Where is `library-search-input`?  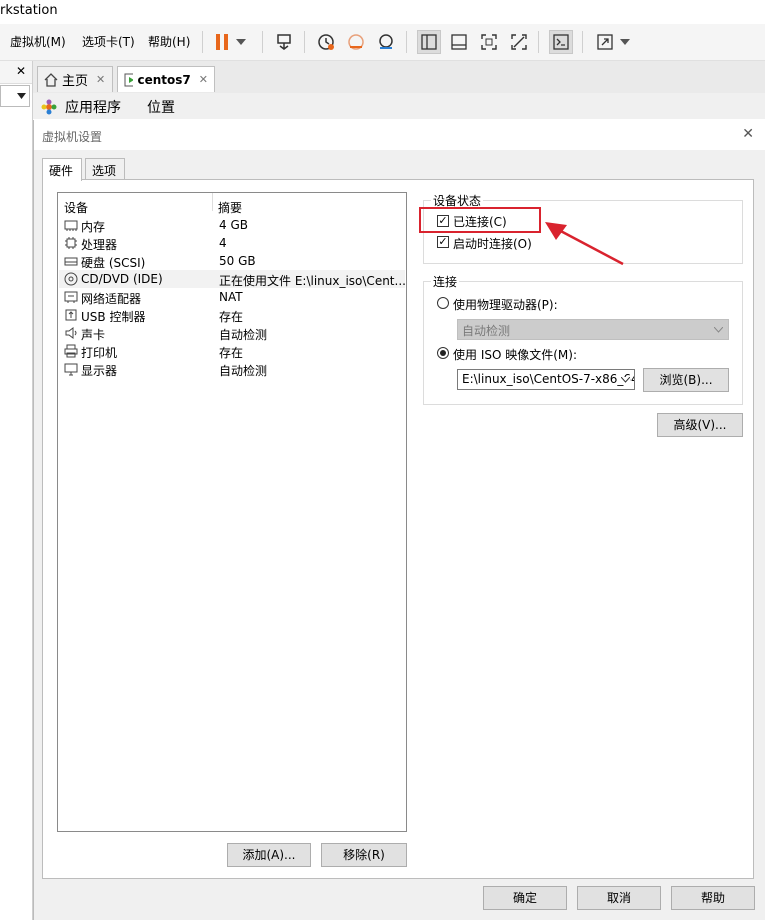
library-search-input is located at coordinates (15, 96).